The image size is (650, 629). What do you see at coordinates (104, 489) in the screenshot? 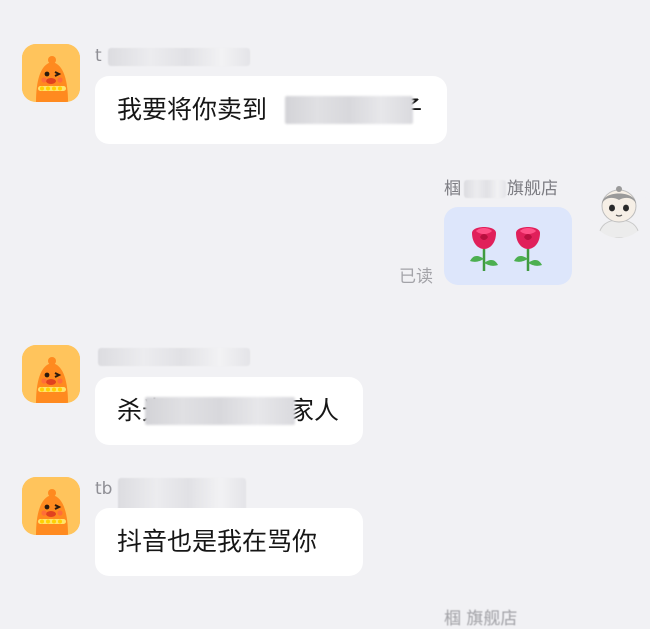
I see `sender-name: tb` at bounding box center [104, 489].